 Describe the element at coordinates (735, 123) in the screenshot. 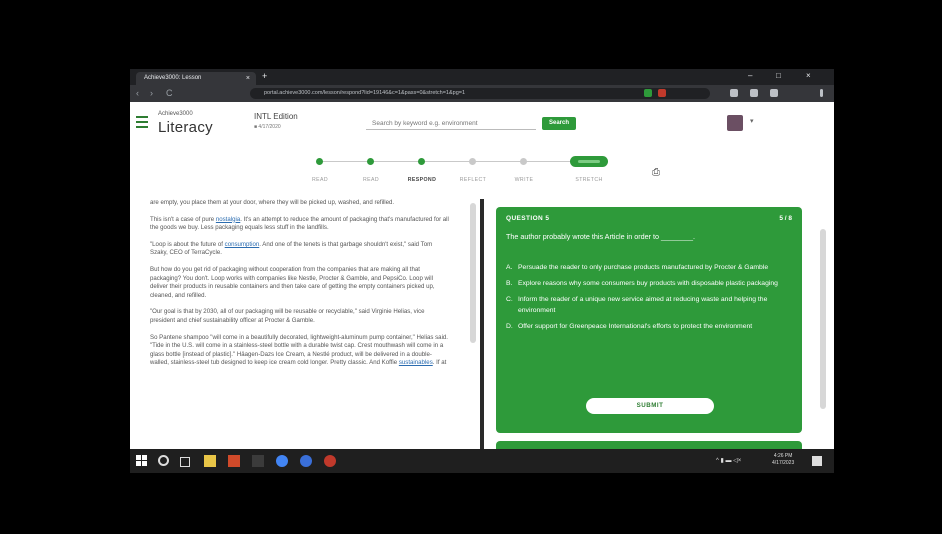

I see `avatar` at that location.